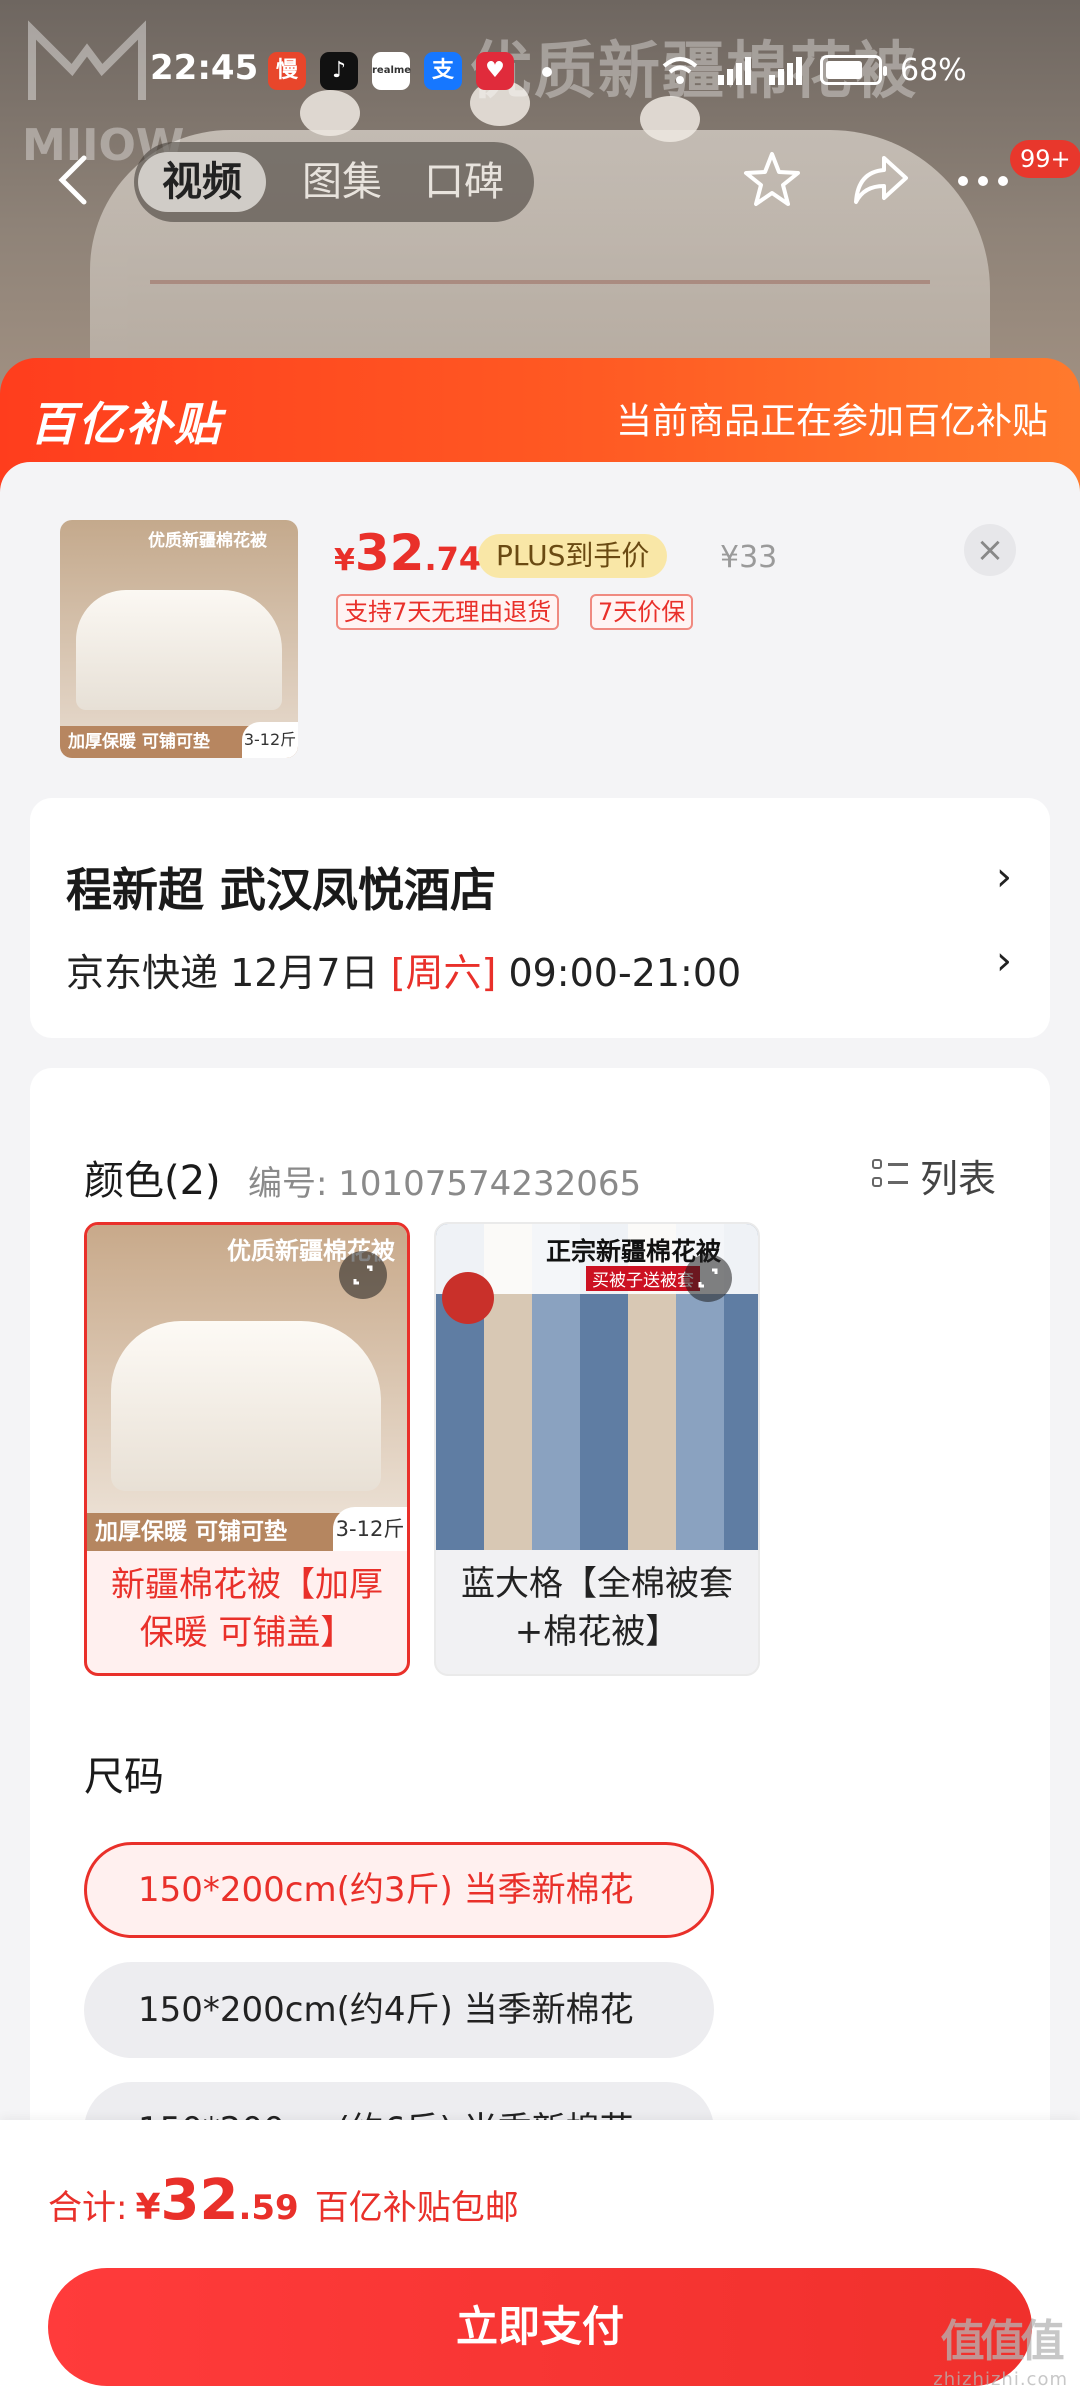  Describe the element at coordinates (270, 740) in the screenshot. I see `thumb-weight-tag: 3-12斤` at that location.